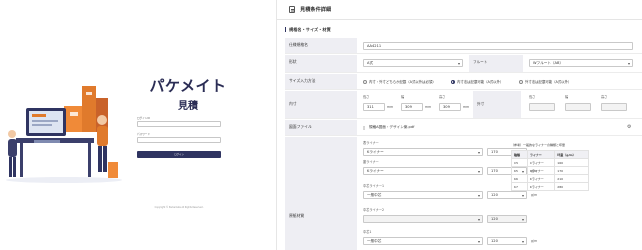 The image size is (642, 250). What do you see at coordinates (519, 170) in the screenshot?
I see `table-cell: K5` at bounding box center [519, 170].